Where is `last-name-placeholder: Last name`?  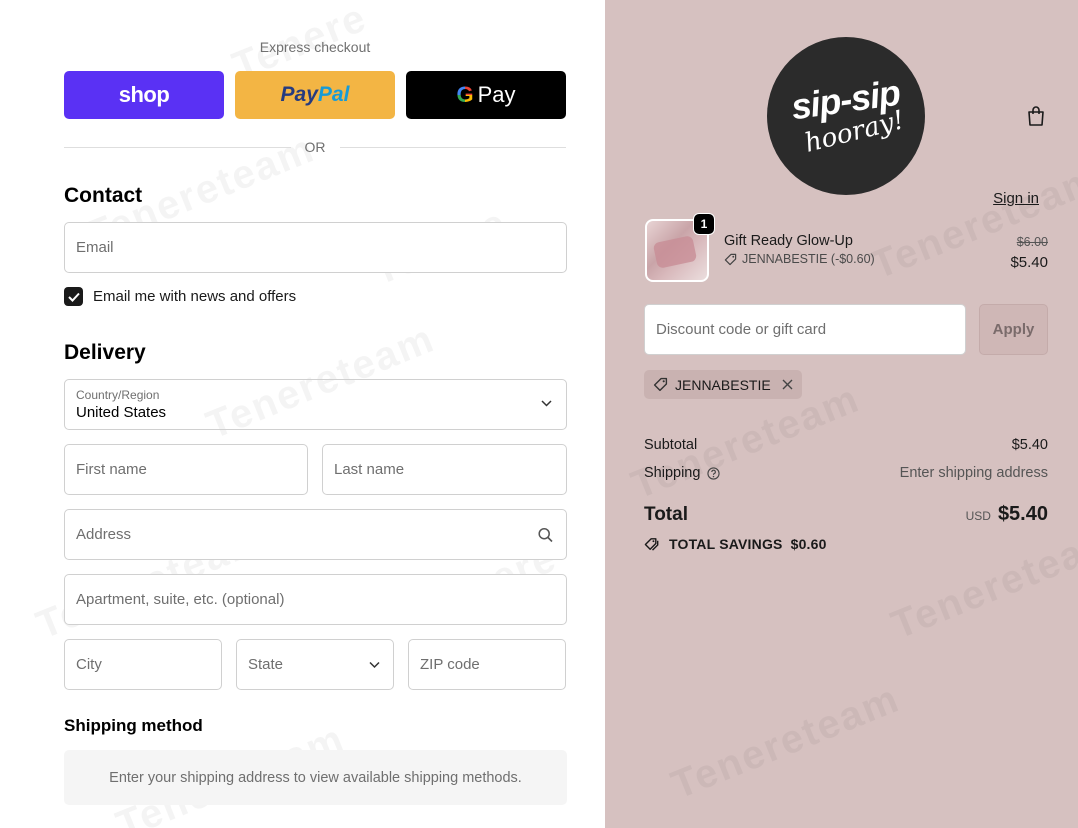 last-name-placeholder: Last name is located at coordinates (369, 469).